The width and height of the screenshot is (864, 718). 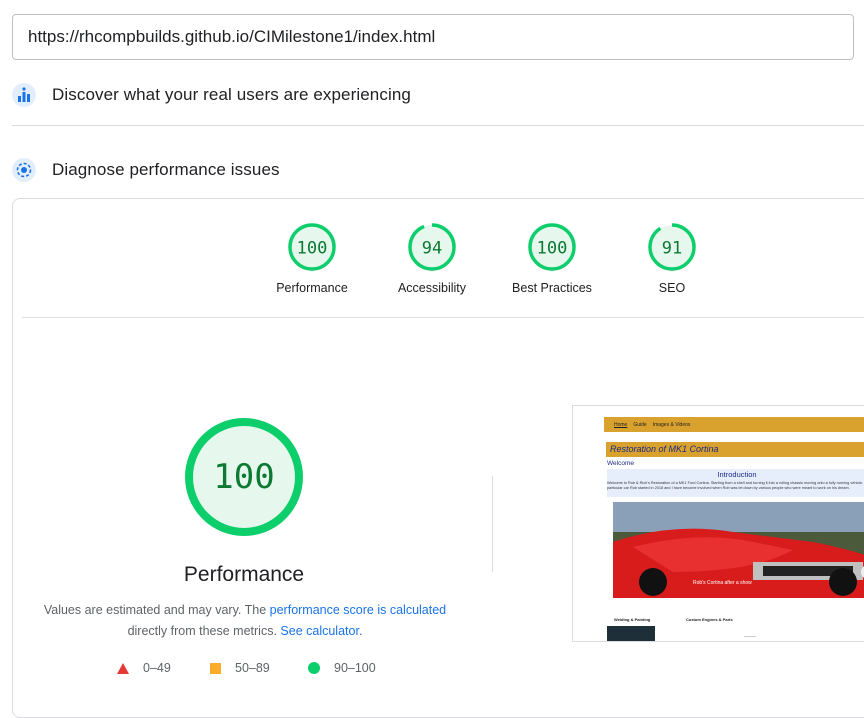 I want to click on thumb-nav-home: Home, so click(x=621, y=424).